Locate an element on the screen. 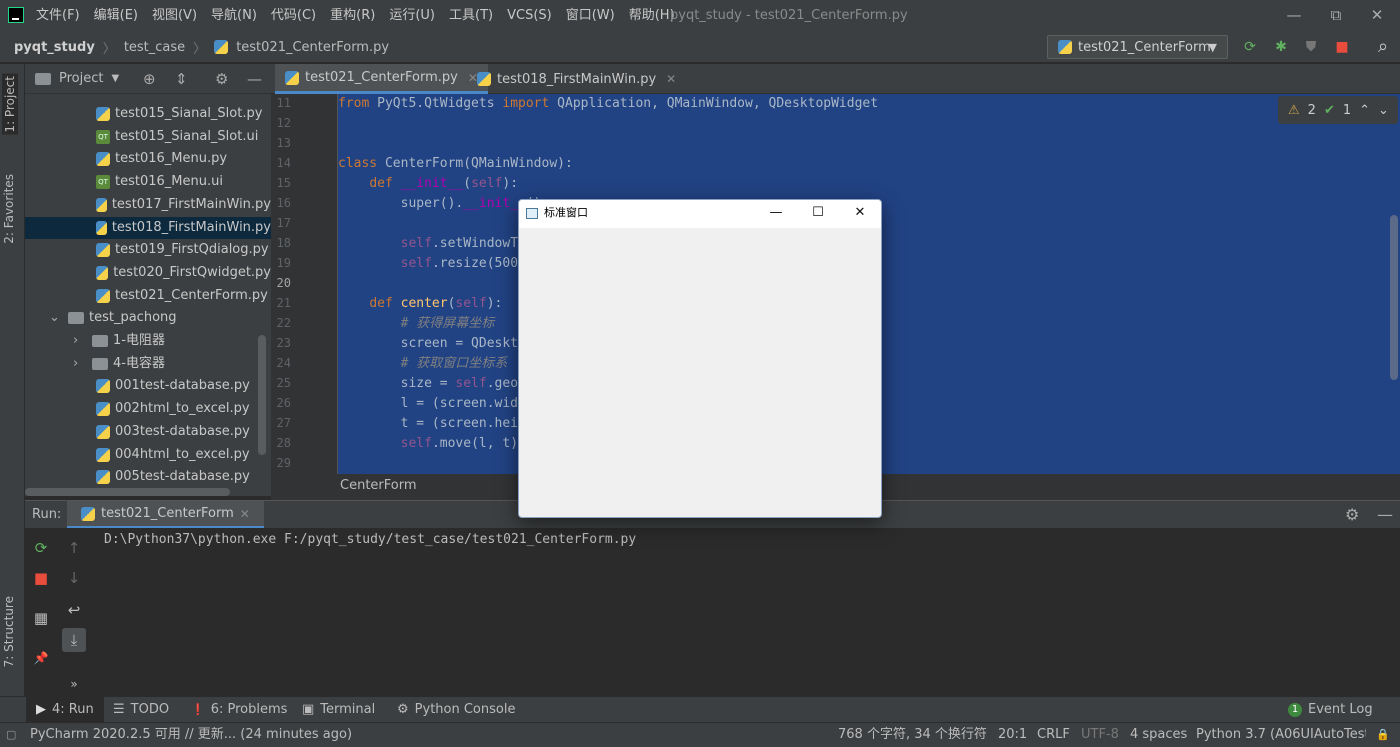 The height and width of the screenshot is (747, 1400). tree-item: test021_CenterForm.py is located at coordinates (148, 296).